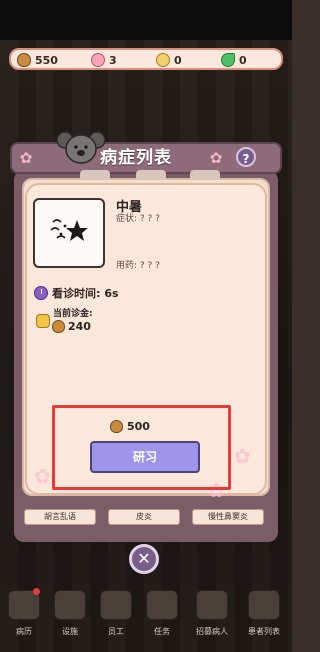 Image resolution: width=320 pixels, height=652 pixels. What do you see at coordinates (116, 631) in the screenshot?
I see `nav-label: 员工` at bounding box center [116, 631].